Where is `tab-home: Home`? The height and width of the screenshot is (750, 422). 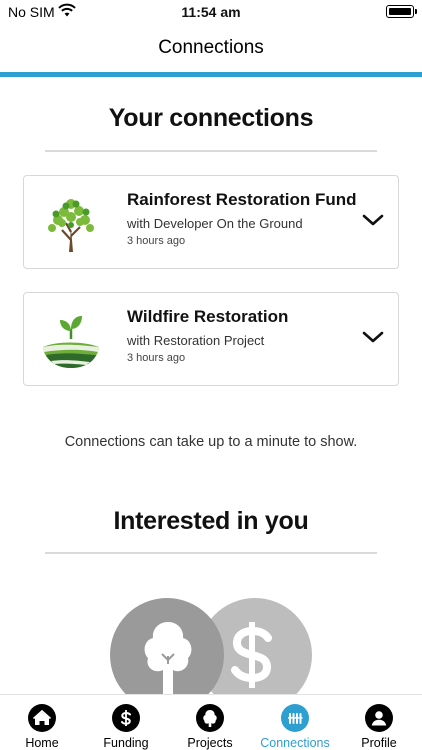 tab-home: Home is located at coordinates (42, 722).